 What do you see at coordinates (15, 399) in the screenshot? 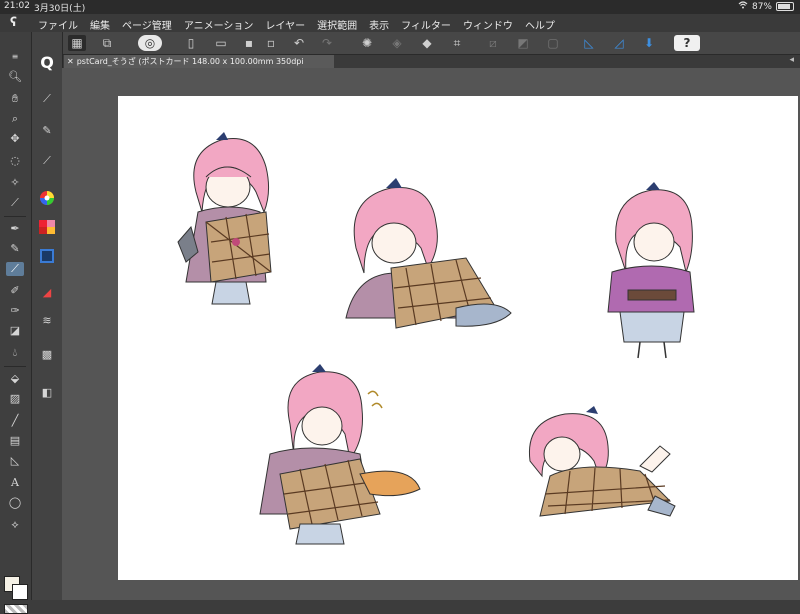
I see `gradient-icon: ▨` at bounding box center [15, 399].